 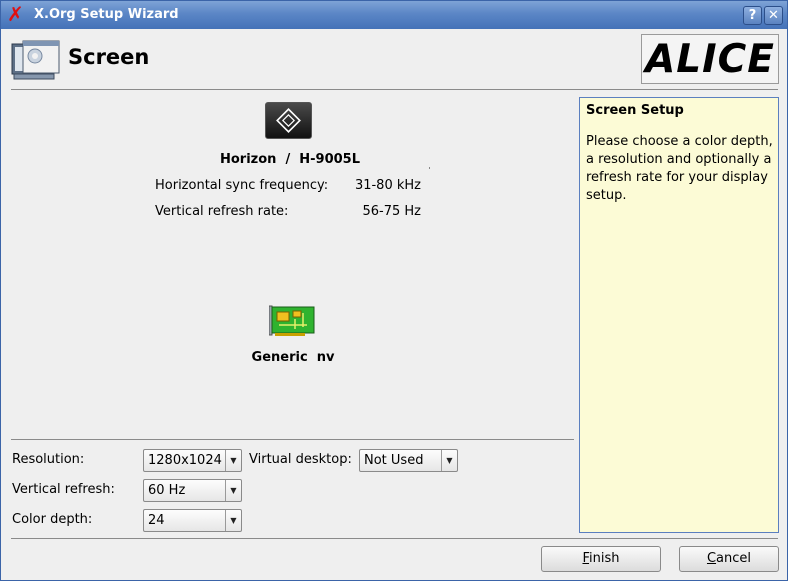 What do you see at coordinates (710, 59) in the screenshot?
I see `alice-logo: ALICE` at bounding box center [710, 59].